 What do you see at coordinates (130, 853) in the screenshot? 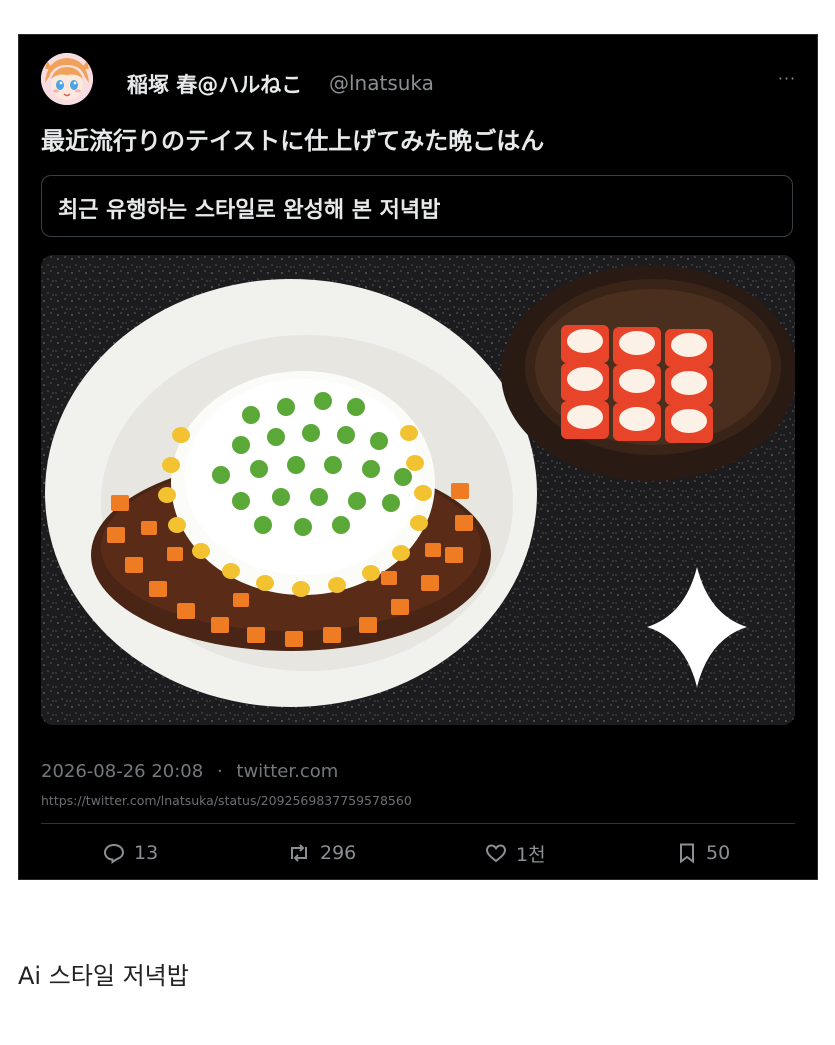
I see `reply-button: 13` at bounding box center [130, 853].